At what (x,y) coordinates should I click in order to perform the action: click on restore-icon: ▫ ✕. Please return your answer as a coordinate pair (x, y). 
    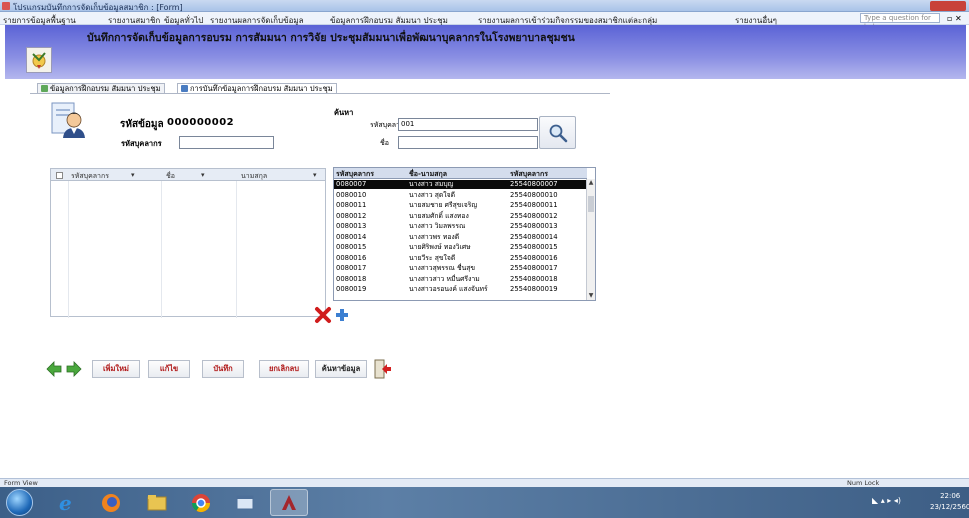
    Looking at the image, I should click on (954, 18).